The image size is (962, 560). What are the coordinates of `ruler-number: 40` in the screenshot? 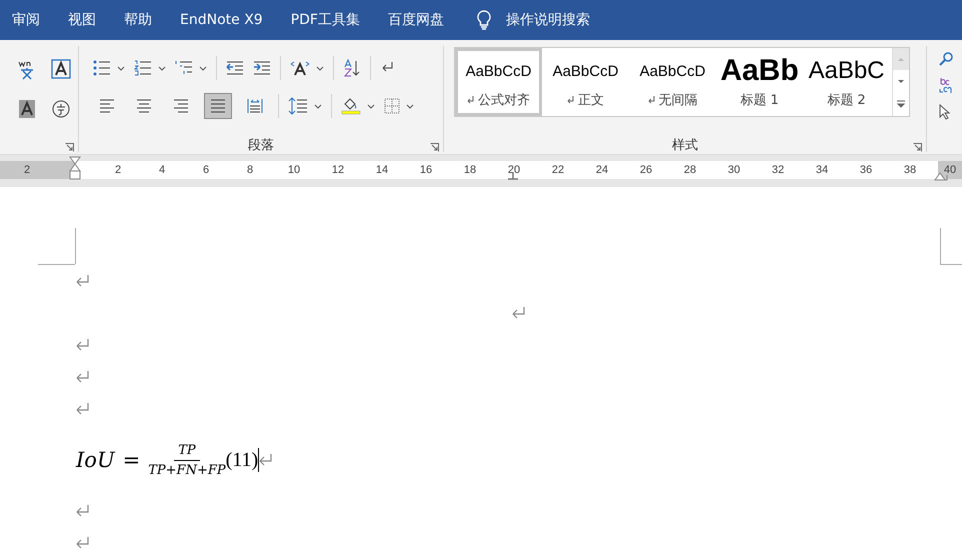 It's located at (950, 170).